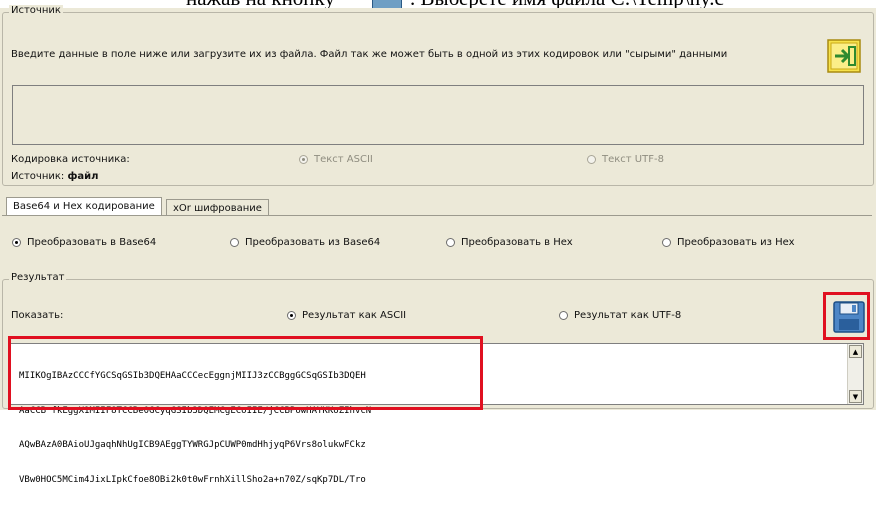 This screenshot has width=876, height=509. What do you see at coordinates (245, 373) in the screenshot?
I see `result-text-highlight` at bounding box center [245, 373].